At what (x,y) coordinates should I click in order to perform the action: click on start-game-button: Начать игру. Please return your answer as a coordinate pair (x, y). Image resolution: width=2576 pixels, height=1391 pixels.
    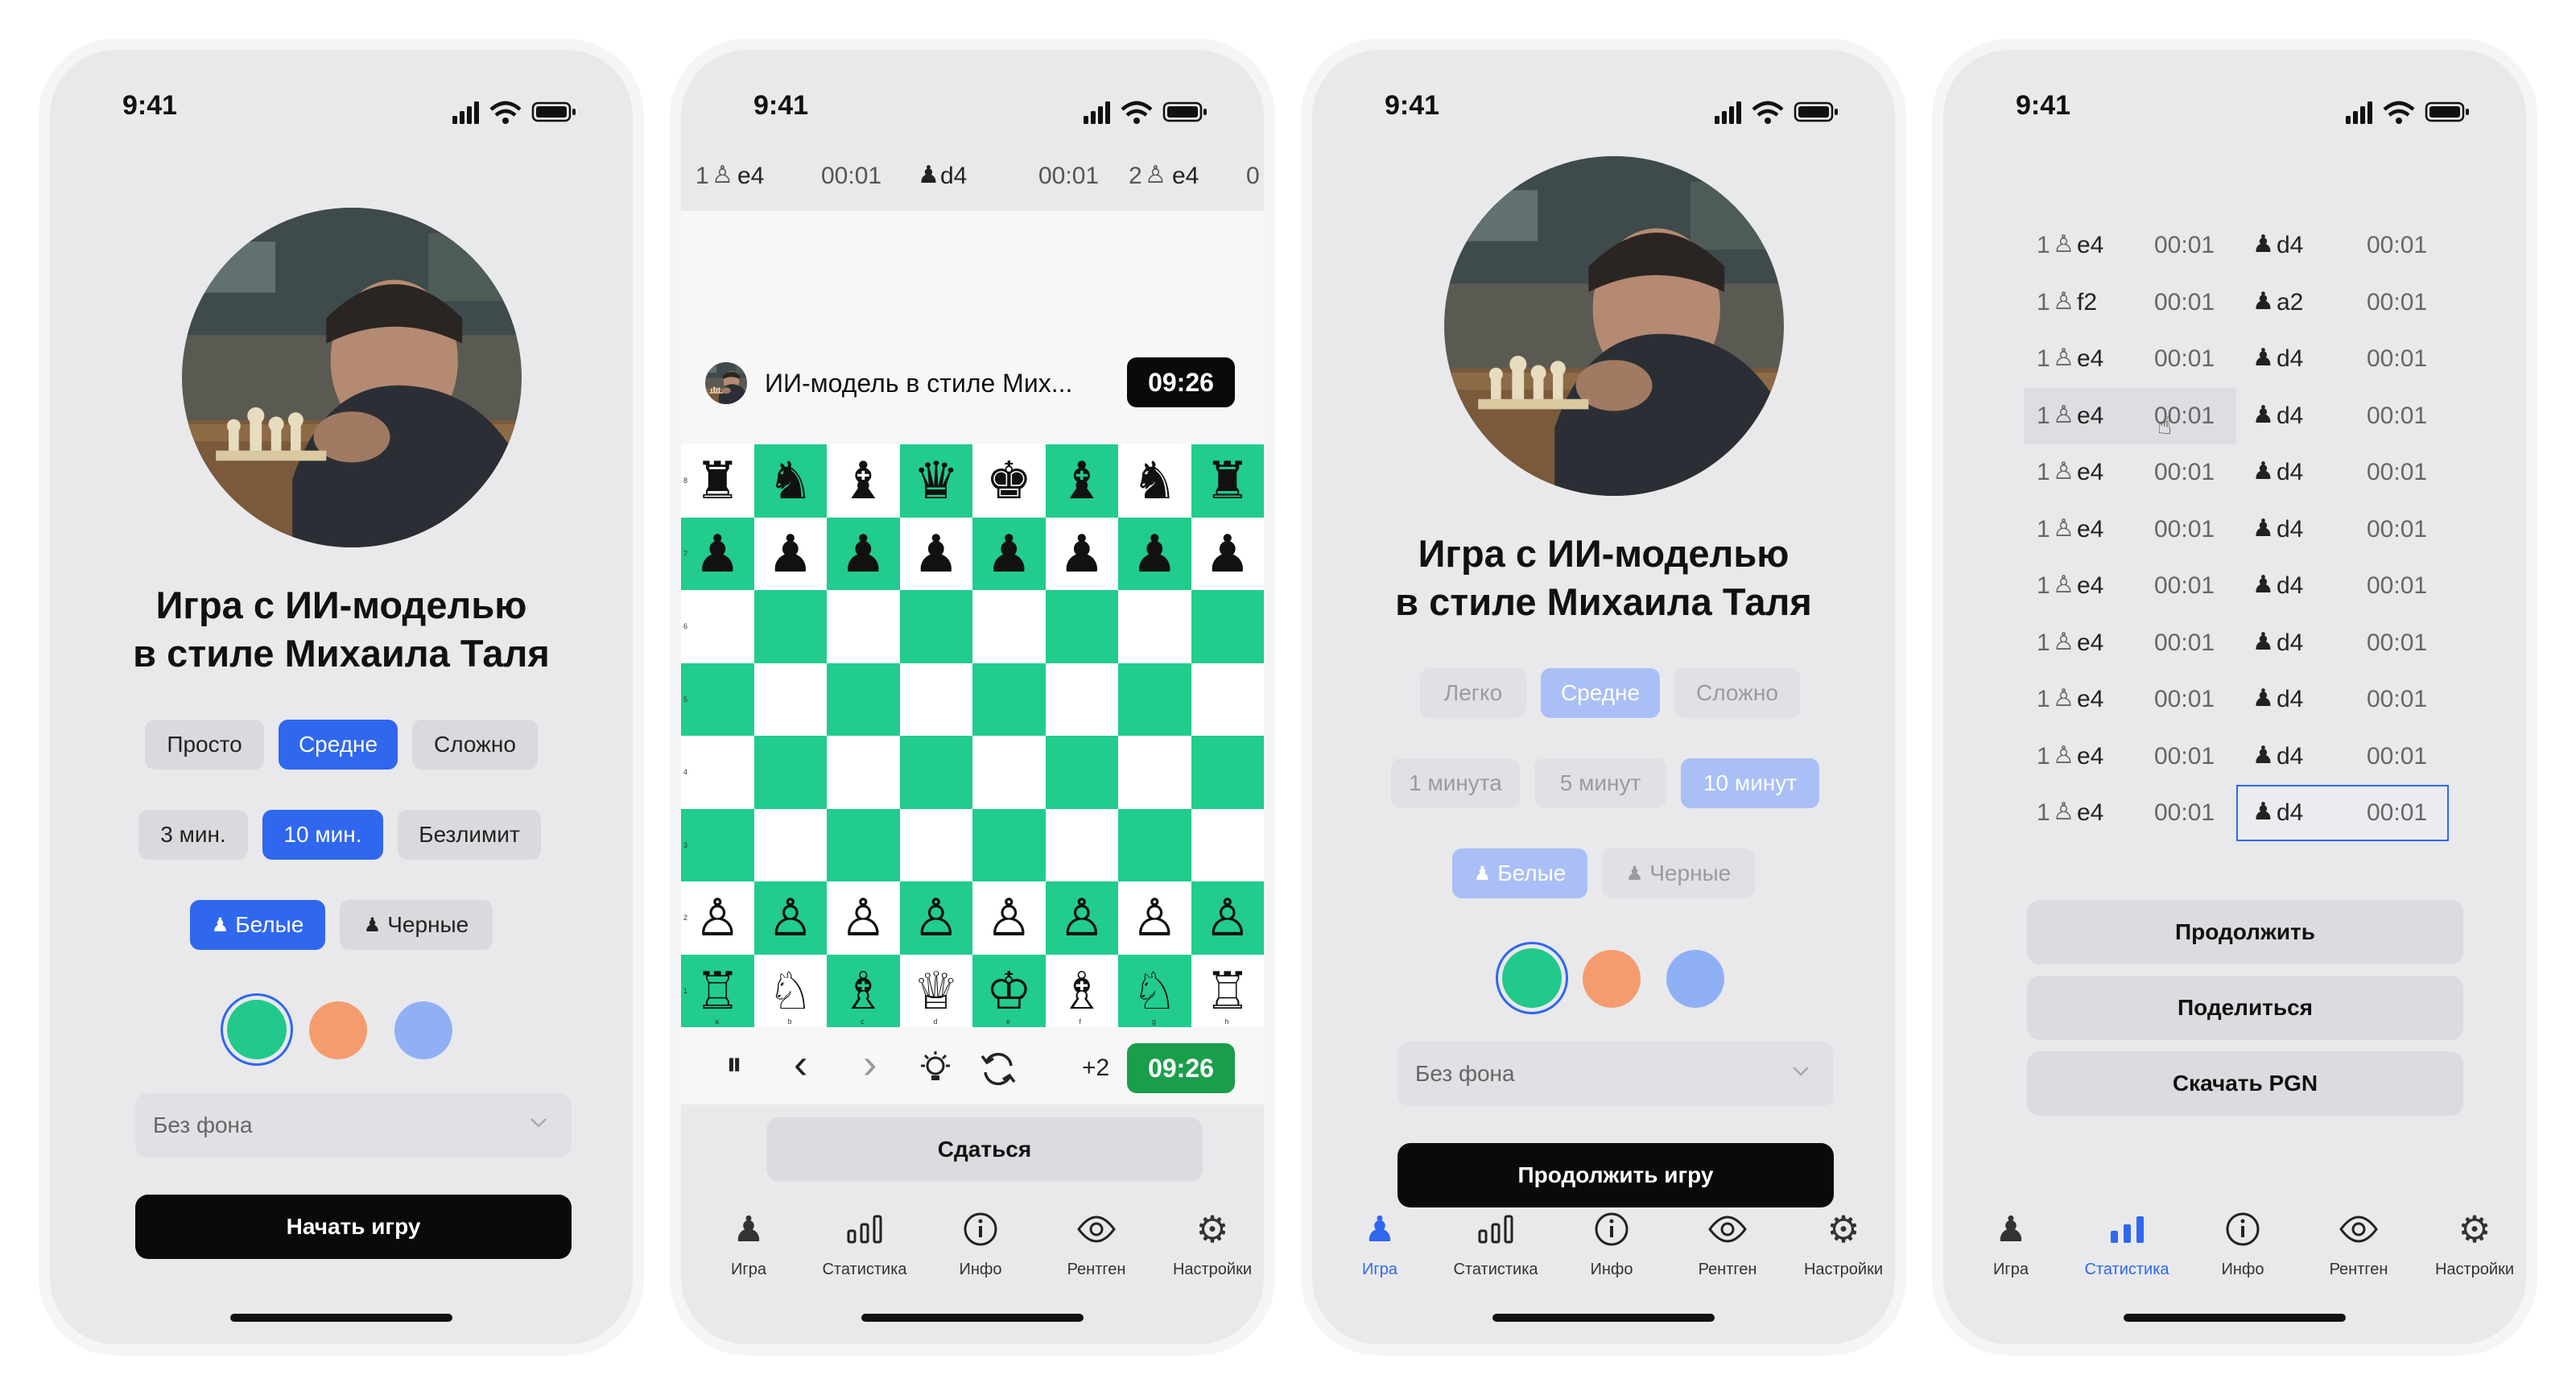
    Looking at the image, I should click on (353, 1227).